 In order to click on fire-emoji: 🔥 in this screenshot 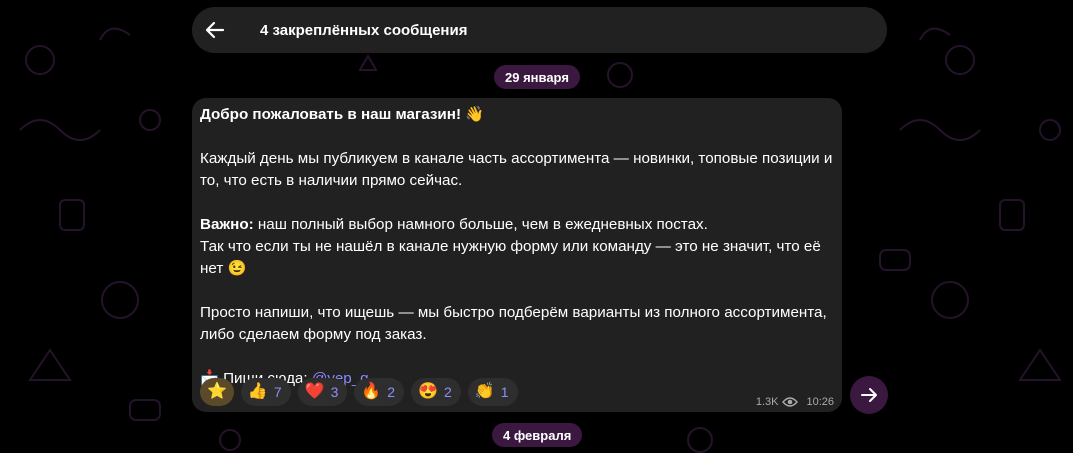, I will do `click(371, 391)`.